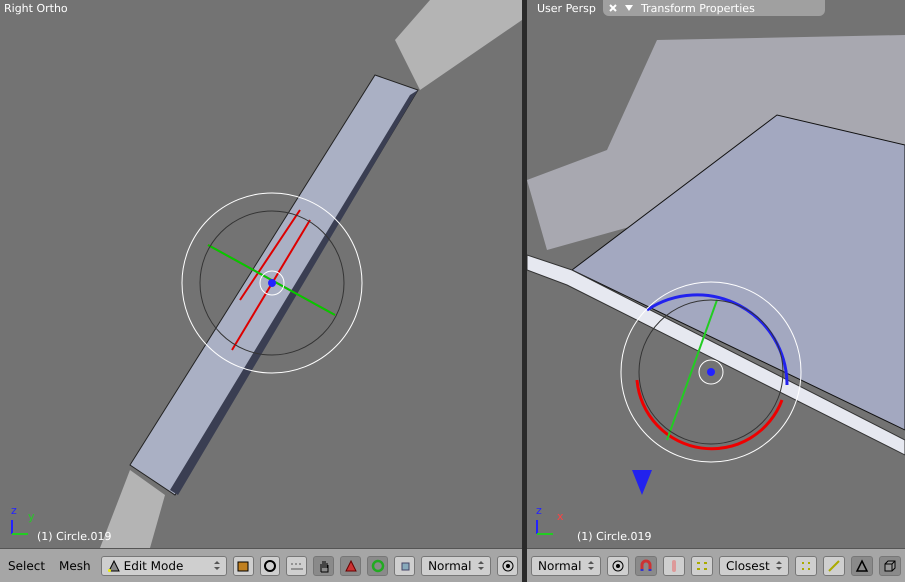  What do you see at coordinates (560, 516) in the screenshot?
I see `axis-label: x` at bounding box center [560, 516].